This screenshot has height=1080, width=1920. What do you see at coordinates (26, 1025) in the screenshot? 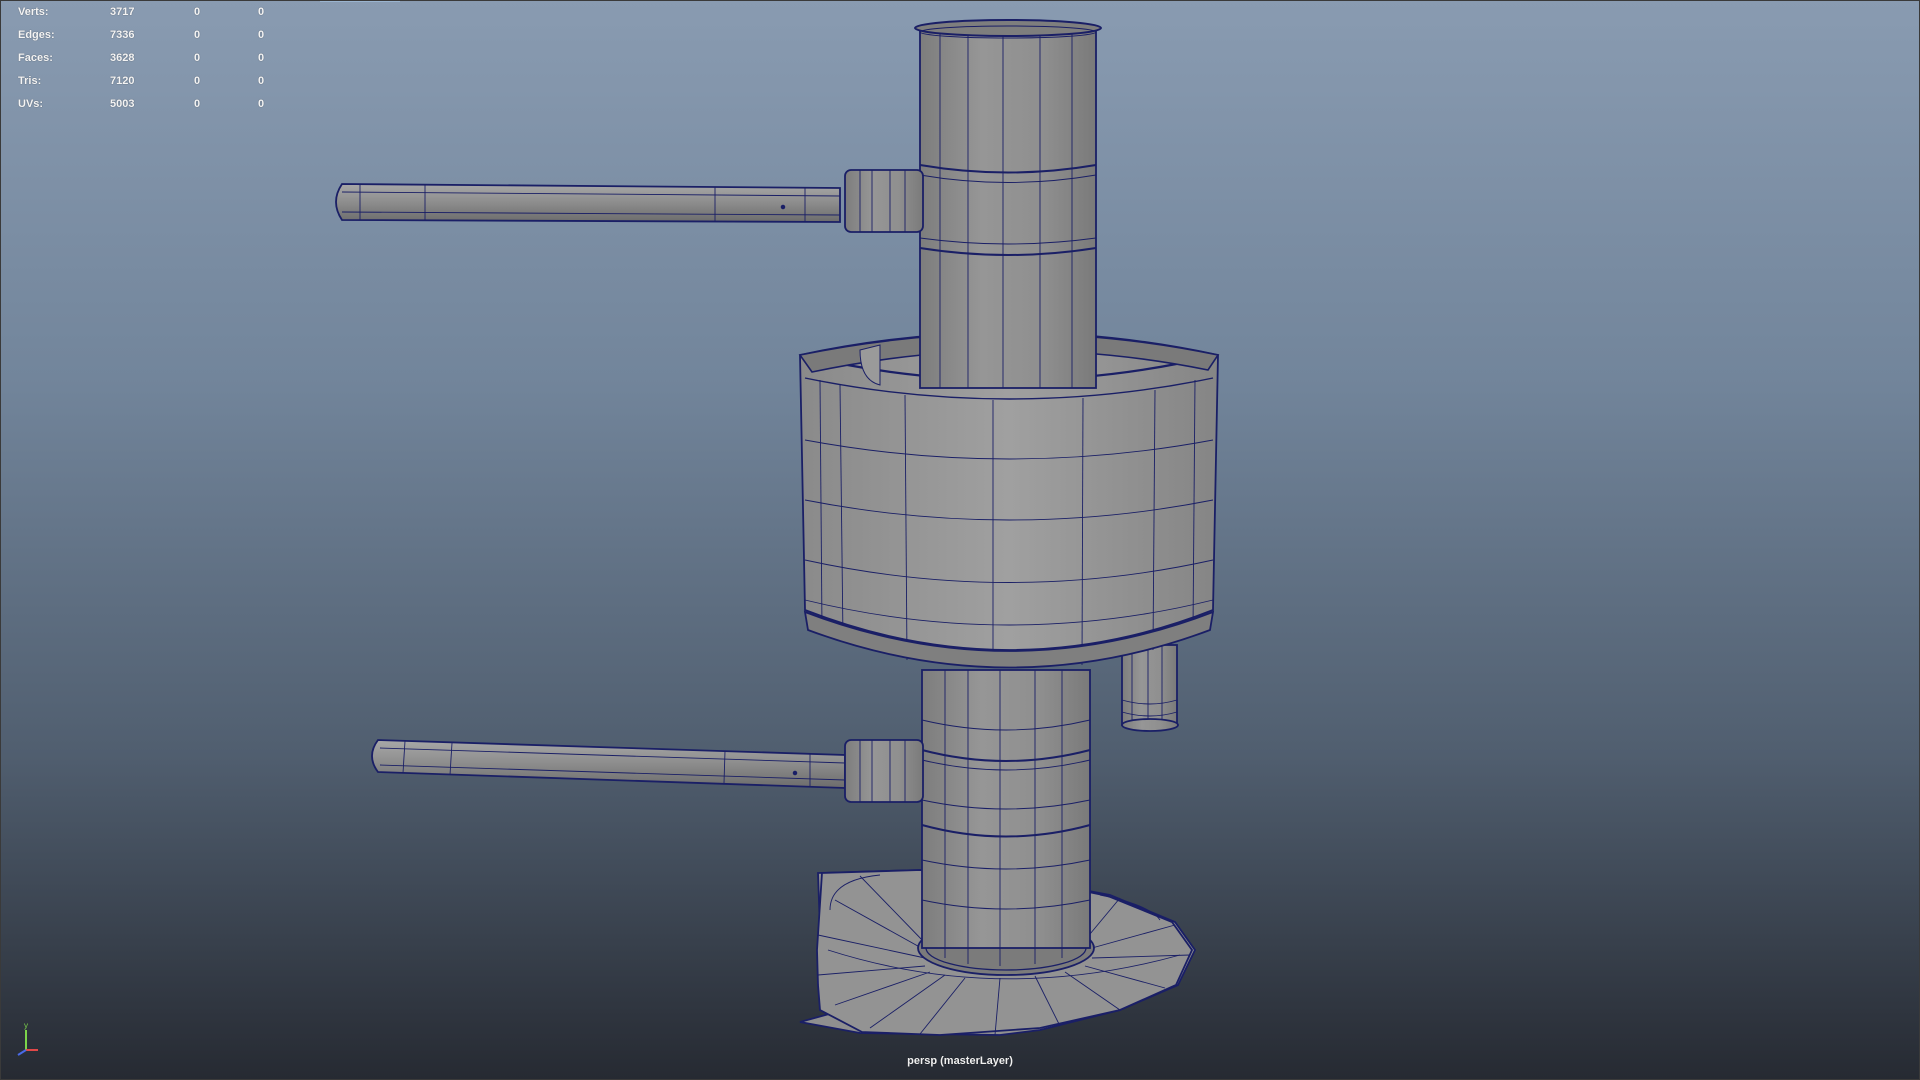
I see `axis-y-label: y` at bounding box center [26, 1025].